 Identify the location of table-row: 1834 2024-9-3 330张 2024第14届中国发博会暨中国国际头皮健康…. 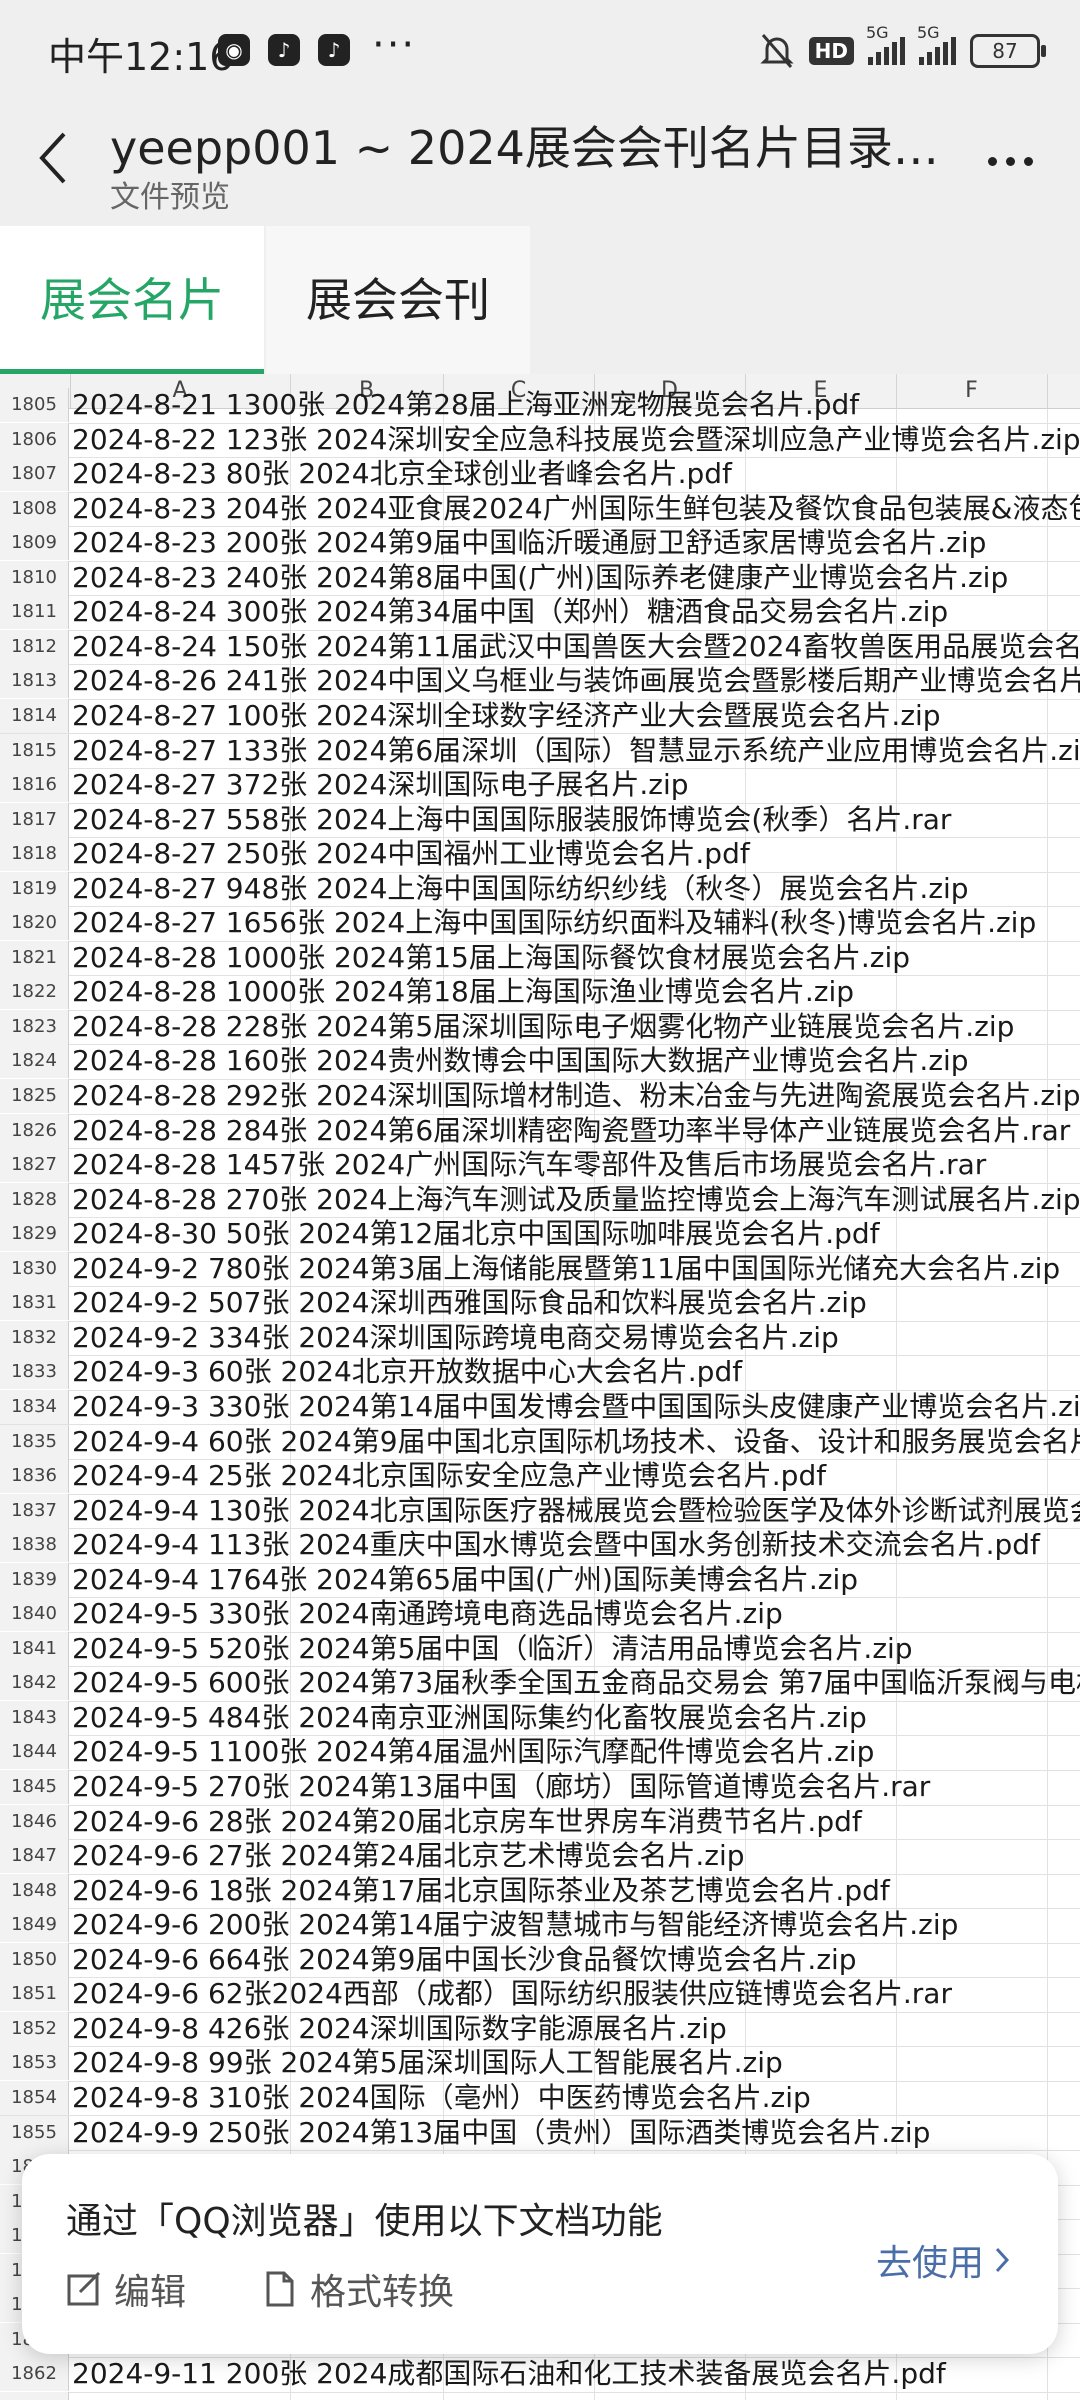
(540, 1407).